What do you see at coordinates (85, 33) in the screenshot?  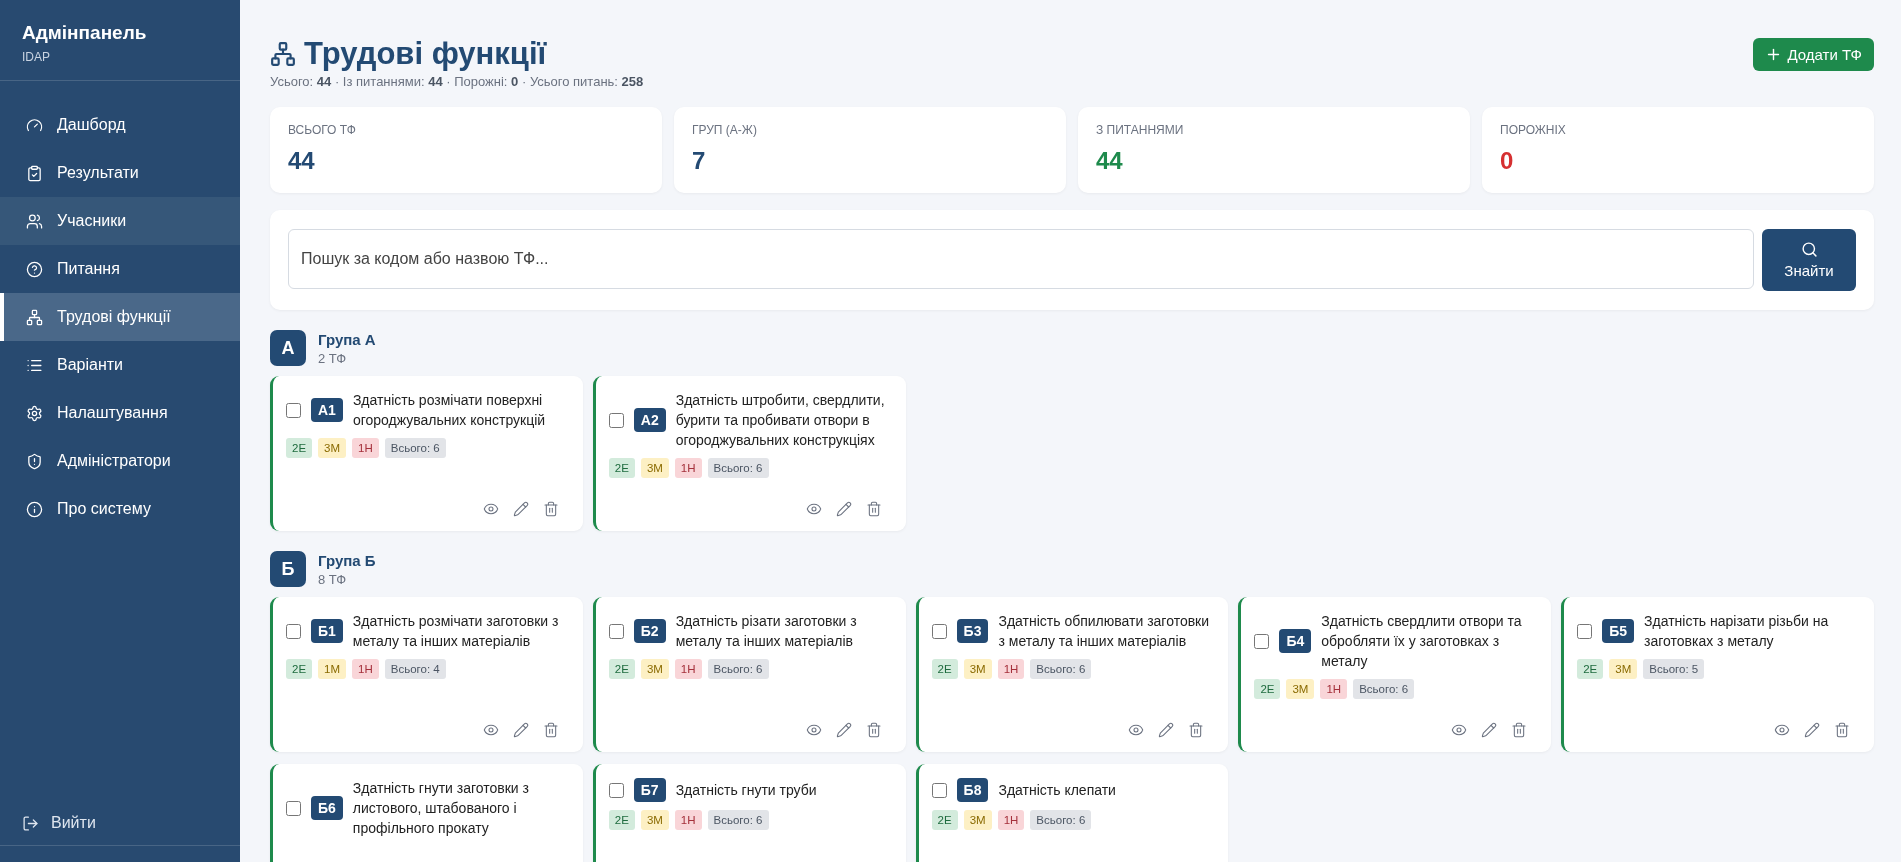 I see `app-title: Адмінпанель` at bounding box center [85, 33].